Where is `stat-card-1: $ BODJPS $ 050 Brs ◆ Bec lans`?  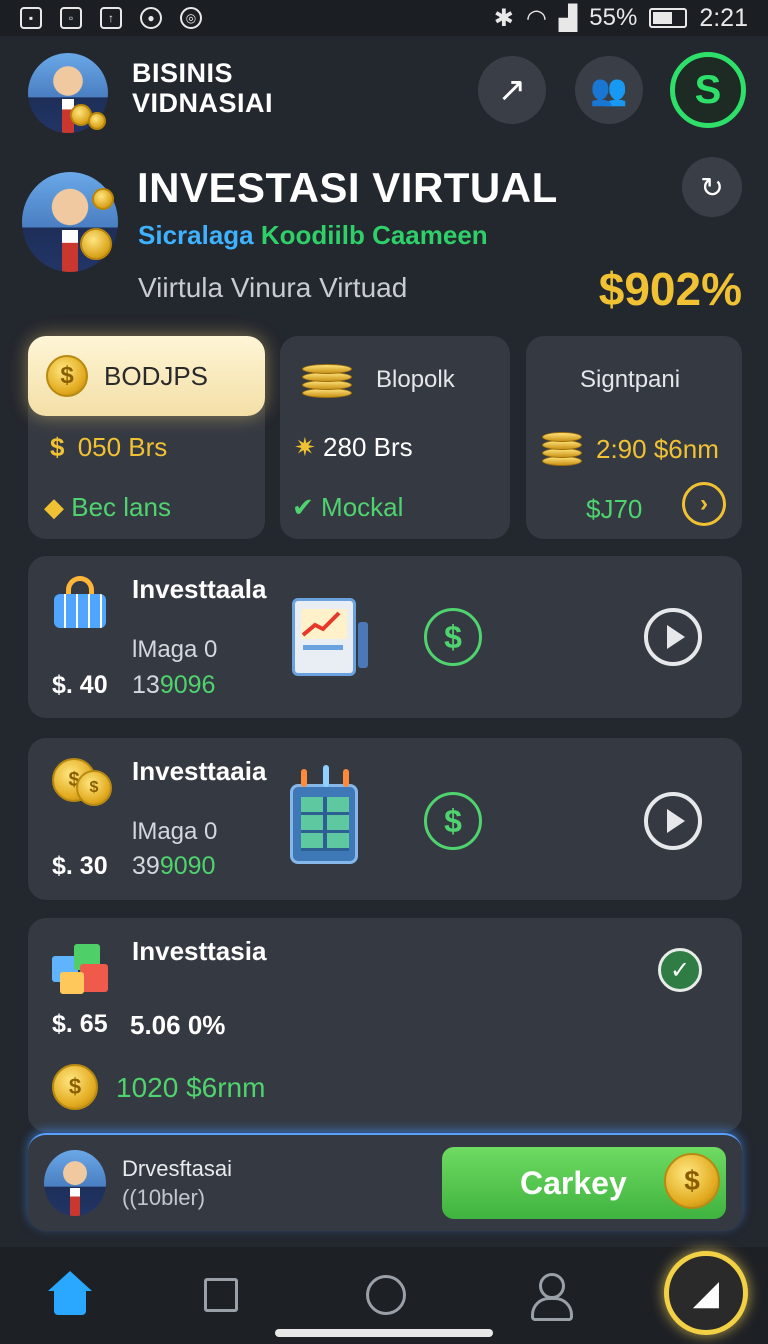 stat-card-1: $ BODJPS $ 050 Brs ◆ Bec lans is located at coordinates (146, 437).